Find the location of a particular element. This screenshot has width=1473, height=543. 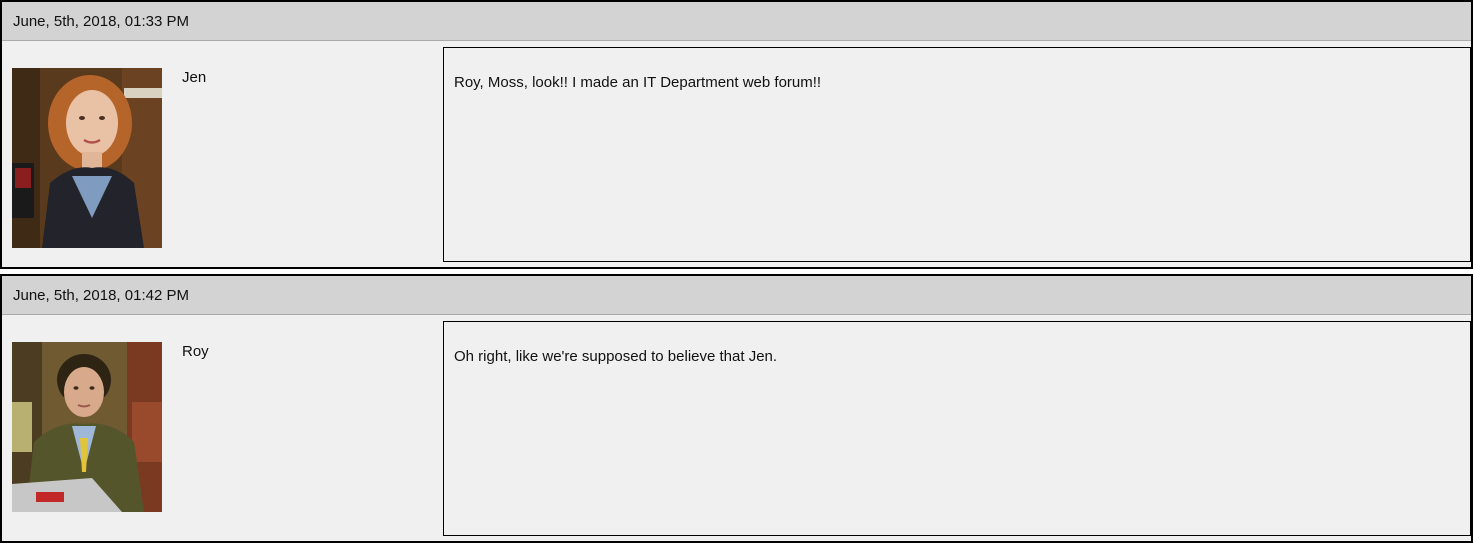

post-header: June, 5th, 2018, 01:33 PM is located at coordinates (736, 21).